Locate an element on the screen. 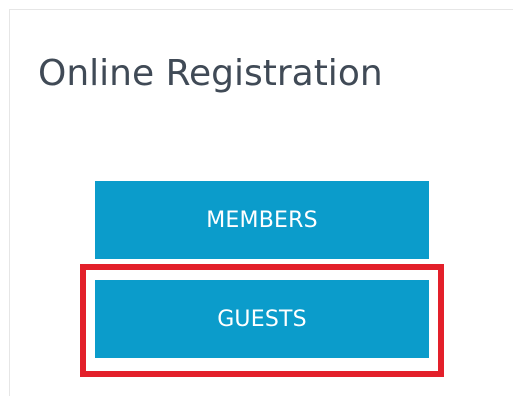 Image resolution: width=513 pixels, height=396 pixels. guests-button: GUESTS is located at coordinates (262, 319).